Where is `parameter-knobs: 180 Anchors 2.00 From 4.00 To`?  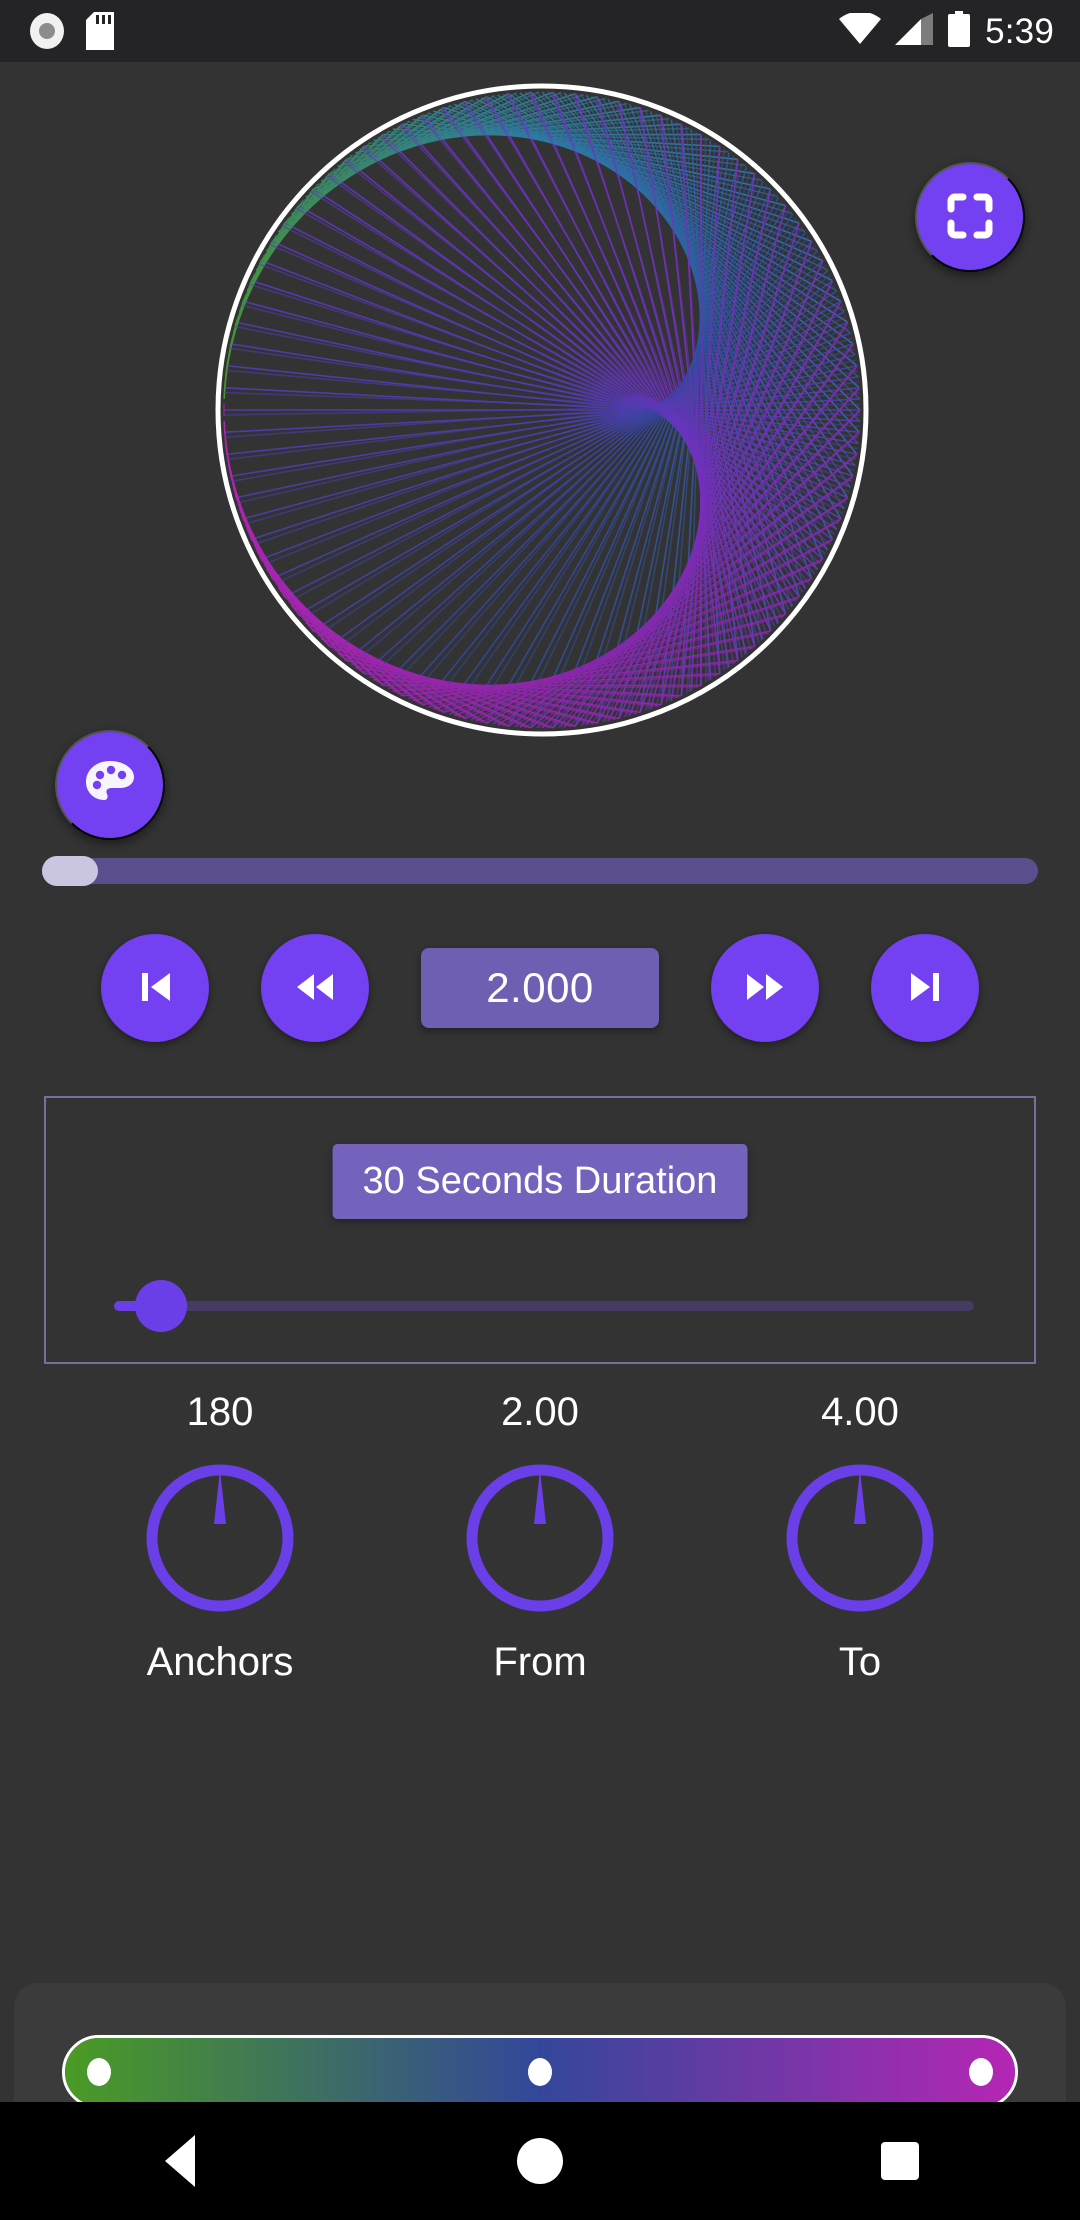
parameter-knobs: 180 Anchors 2.00 From 4.00 To is located at coordinates (540, 1537).